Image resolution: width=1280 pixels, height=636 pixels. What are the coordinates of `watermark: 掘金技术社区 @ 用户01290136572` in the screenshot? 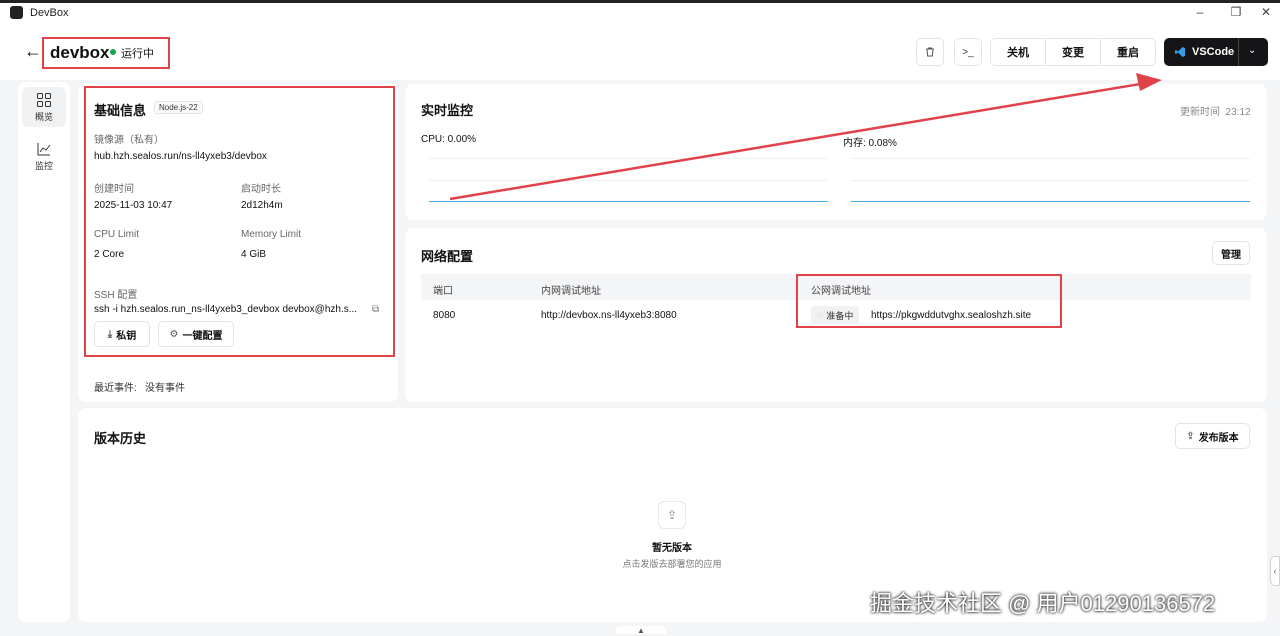 It's located at (1043, 603).